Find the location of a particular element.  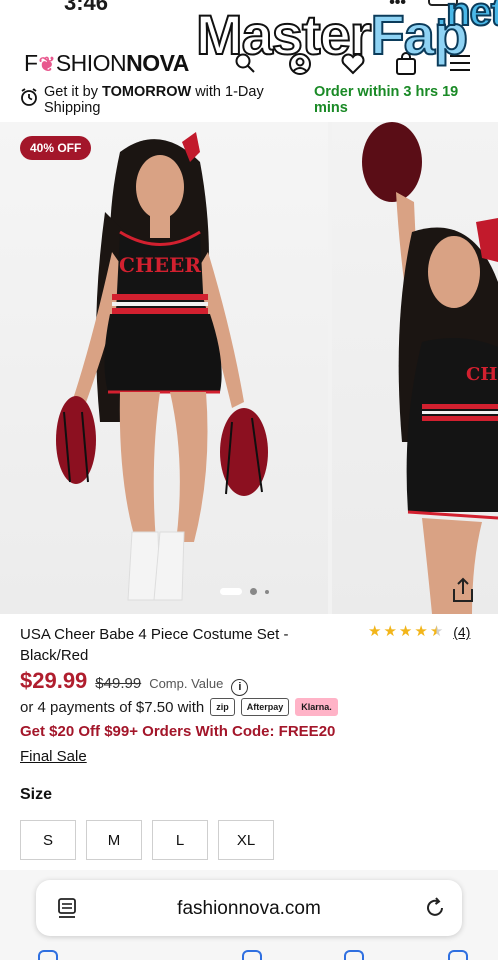

shipping-message: Get it by TOMORROW with 1-Day Shipping is located at coordinates (169, 100).